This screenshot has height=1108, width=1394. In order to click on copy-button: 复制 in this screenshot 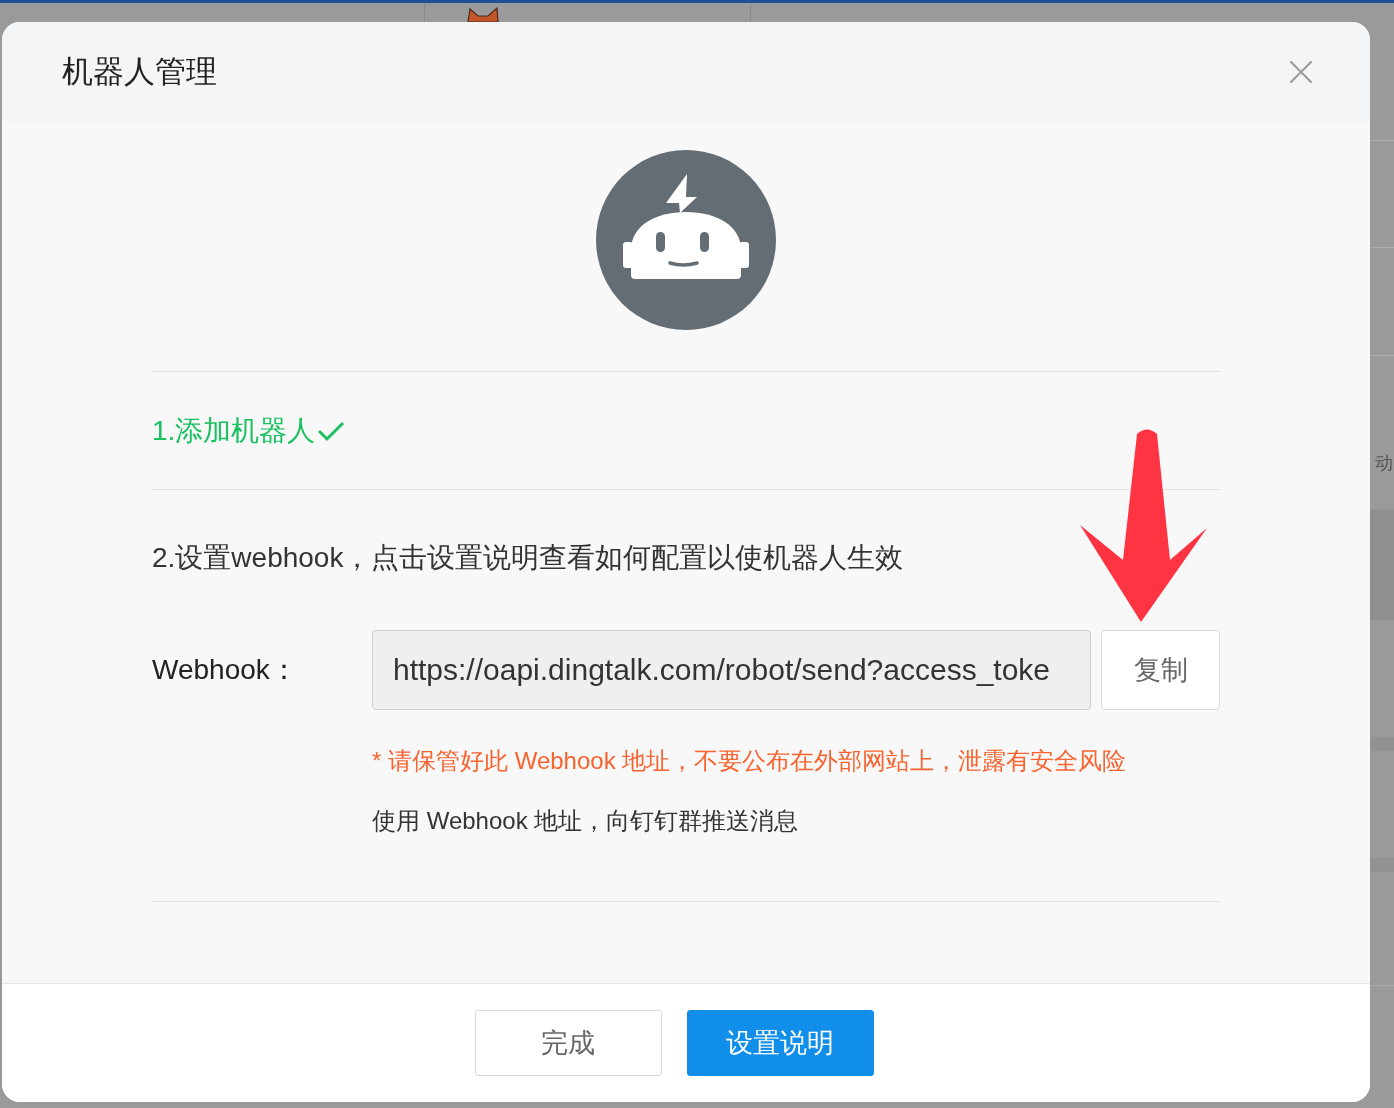, I will do `click(1160, 670)`.